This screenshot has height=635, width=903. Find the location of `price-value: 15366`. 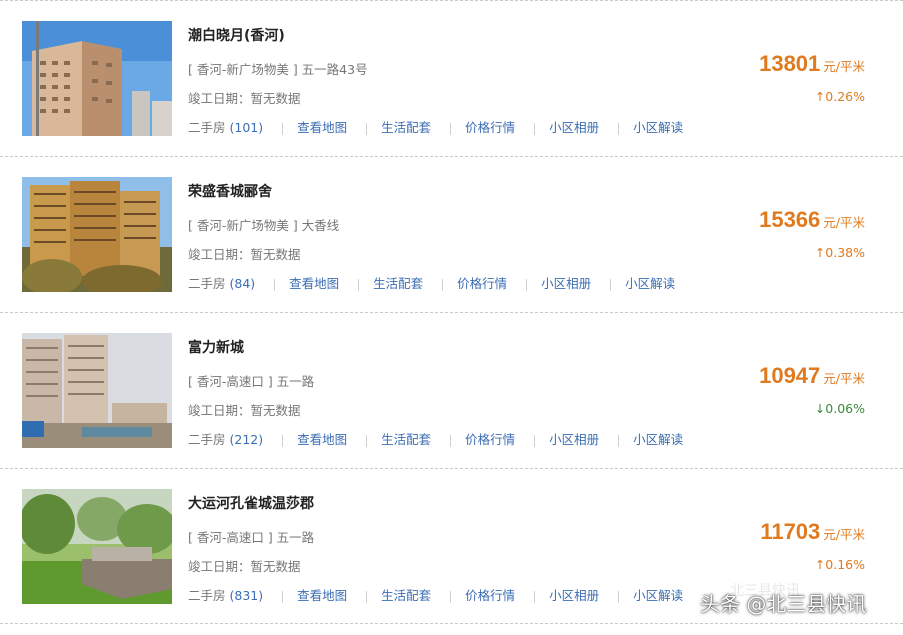

price-value: 15366 is located at coordinates (790, 219).